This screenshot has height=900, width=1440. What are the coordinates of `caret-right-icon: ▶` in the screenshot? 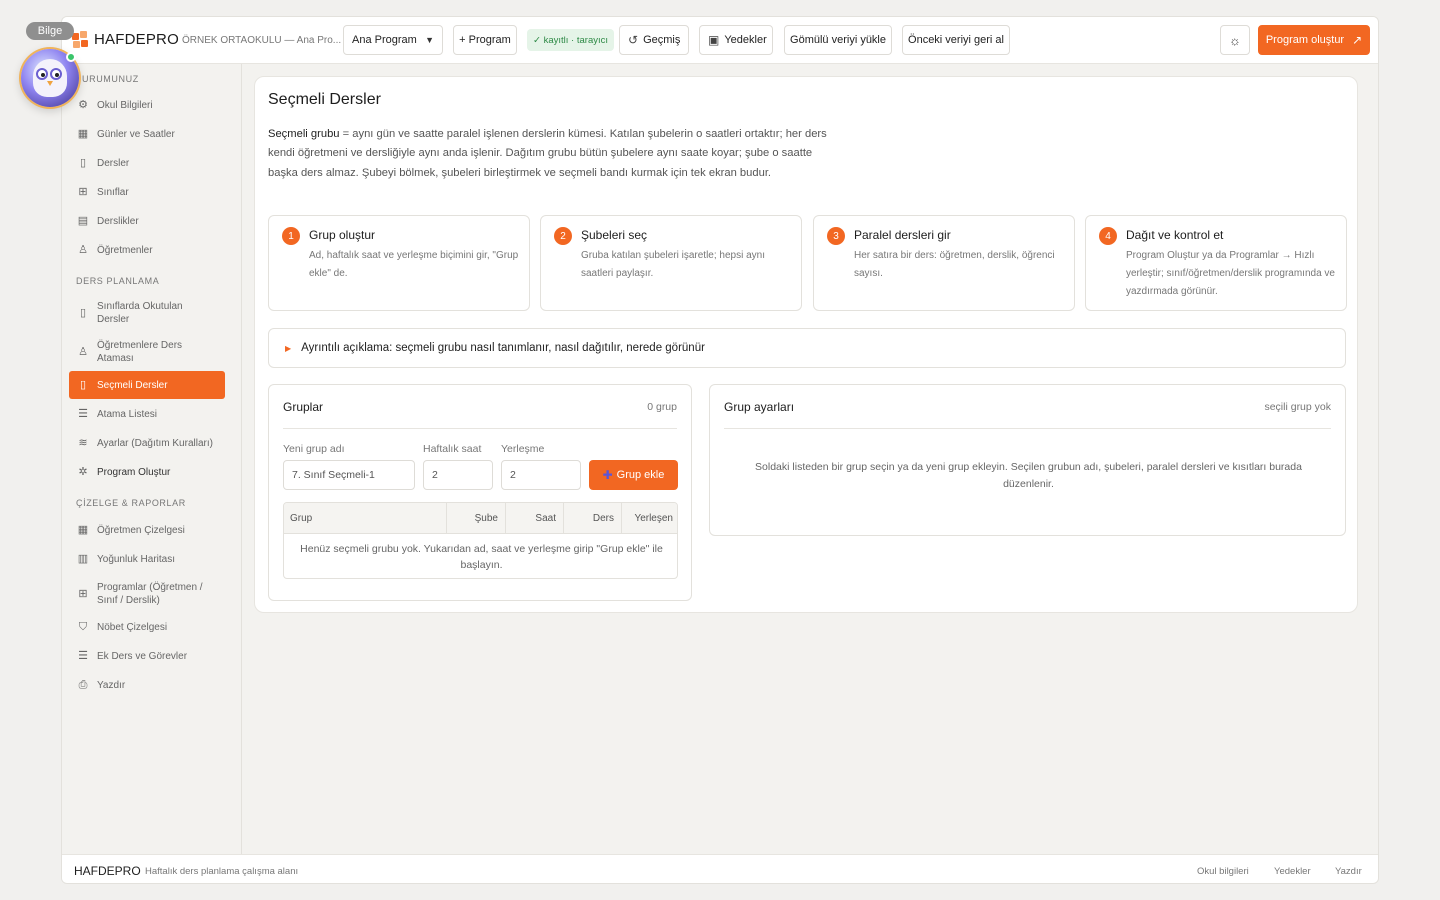 It's located at (288, 348).